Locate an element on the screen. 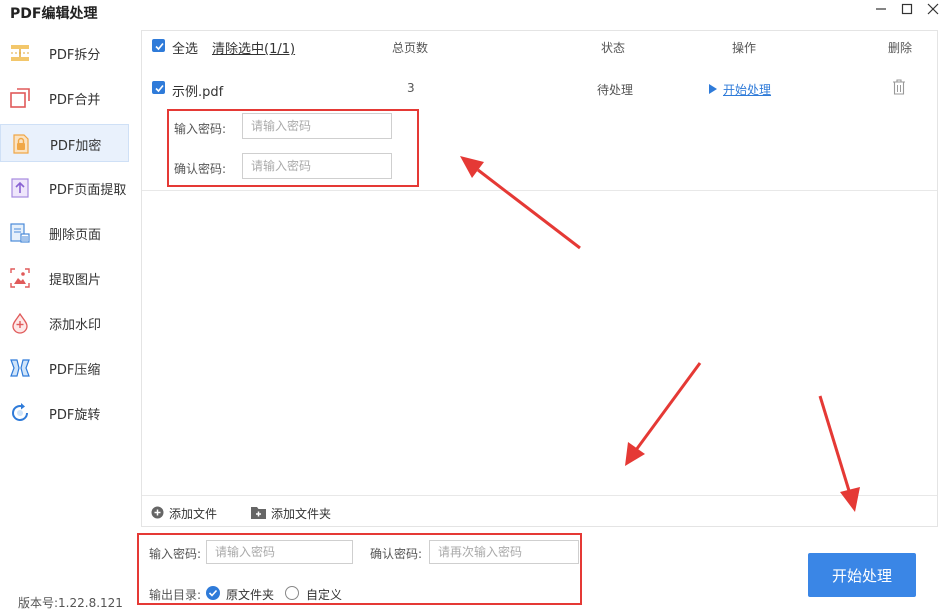 Image resolution: width=947 pixels, height=611 pixels. sidebar-item-compress: PDF压缩 is located at coordinates (64, 368).